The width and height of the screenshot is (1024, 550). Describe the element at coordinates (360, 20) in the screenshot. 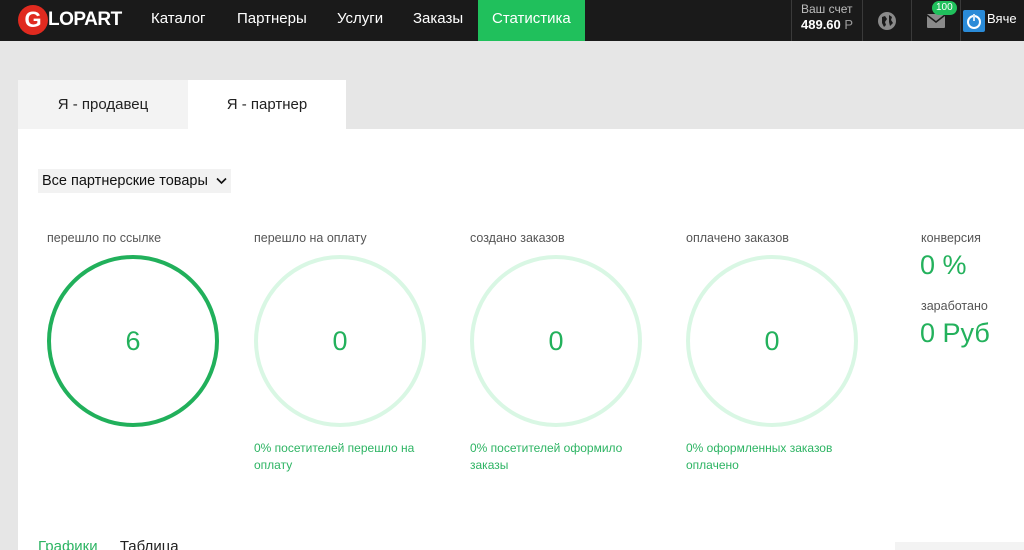

I see `nav-services: Услуги` at that location.